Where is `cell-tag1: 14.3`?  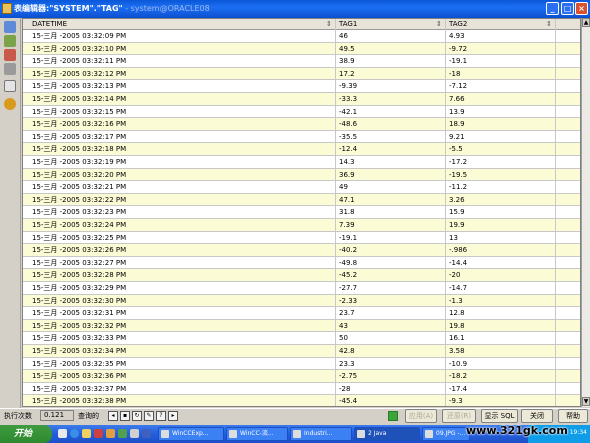
cell-tag1: 14.3 is located at coordinates (347, 162).